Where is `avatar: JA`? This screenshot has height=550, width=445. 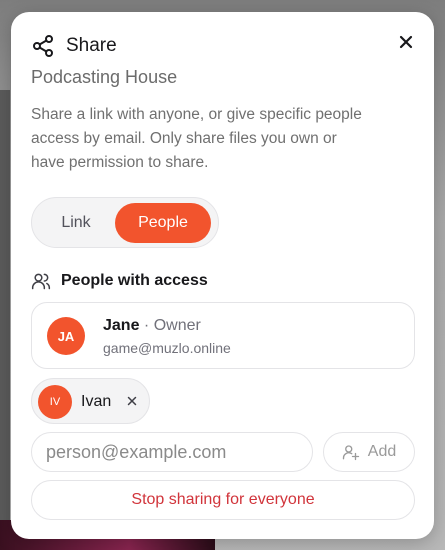
avatar: JA is located at coordinates (66, 336).